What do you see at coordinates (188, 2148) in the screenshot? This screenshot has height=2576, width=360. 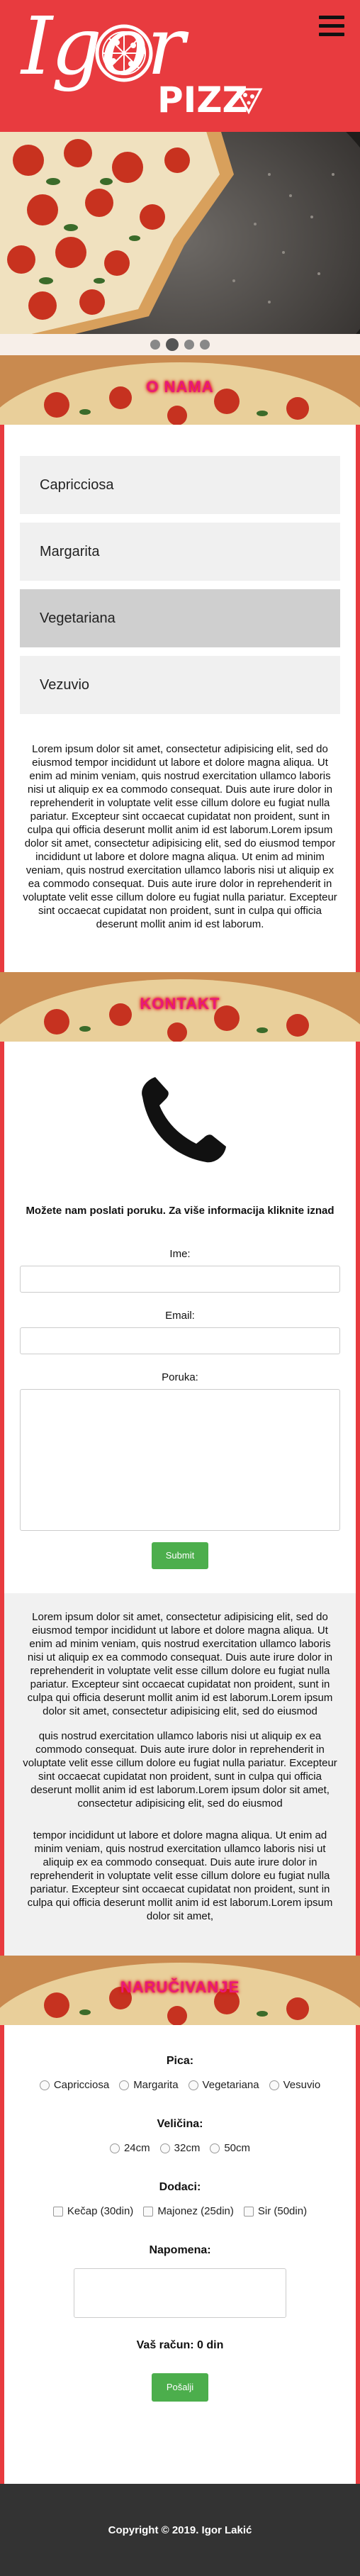 I see `option-label: 32cm` at bounding box center [188, 2148].